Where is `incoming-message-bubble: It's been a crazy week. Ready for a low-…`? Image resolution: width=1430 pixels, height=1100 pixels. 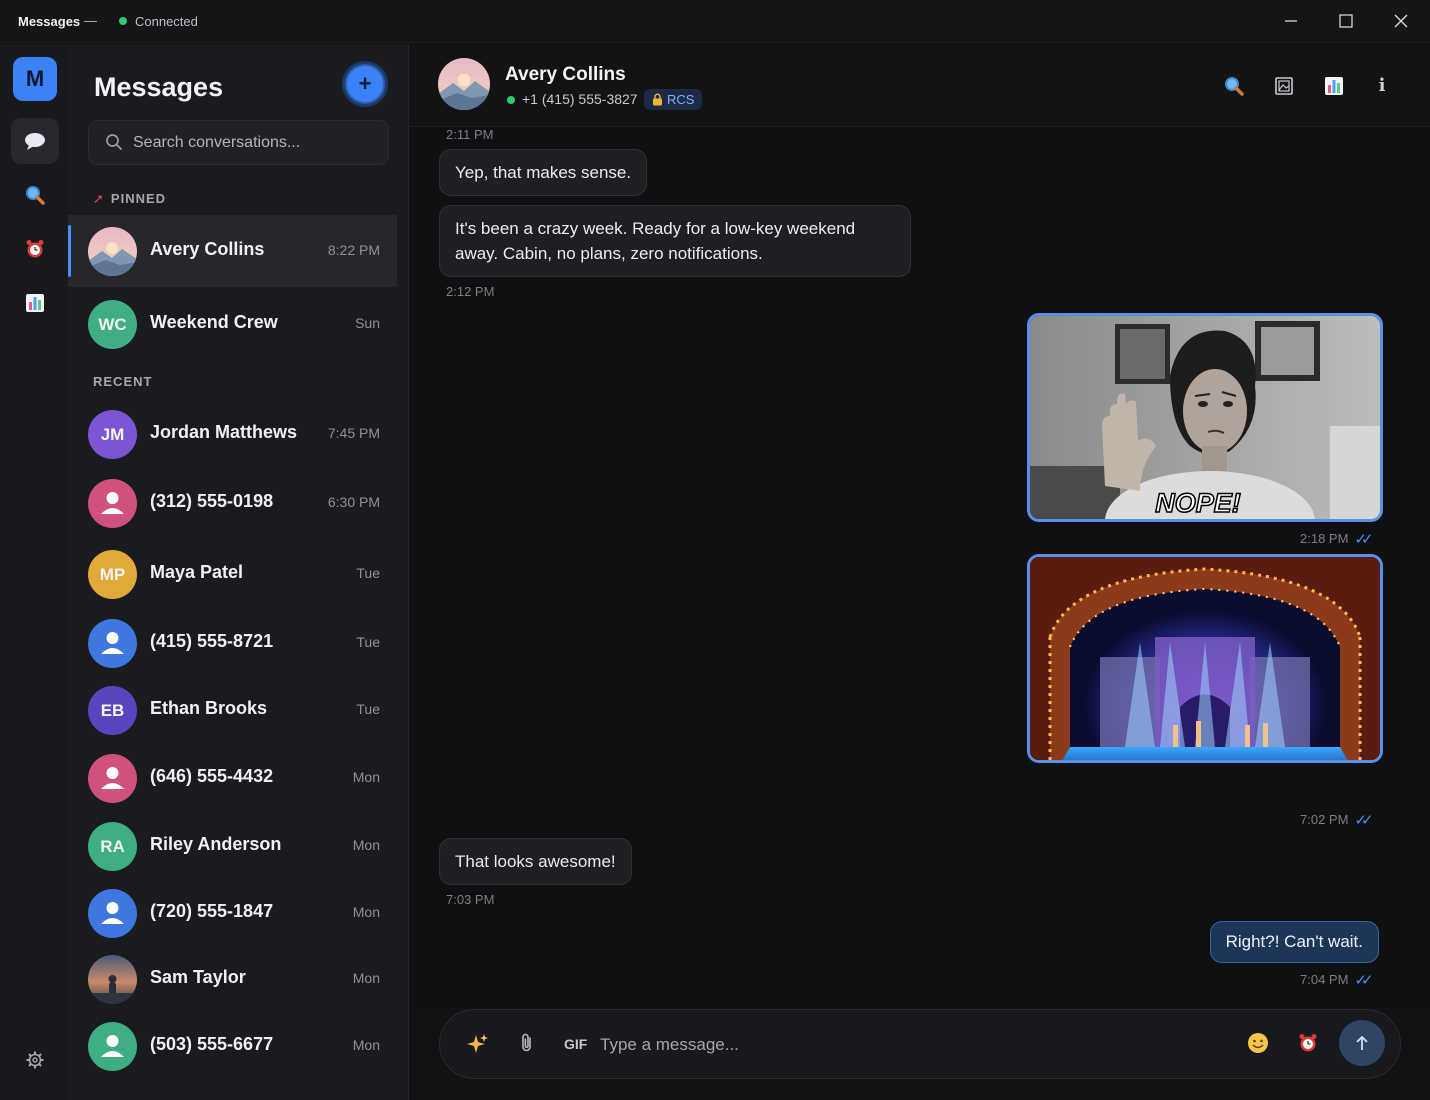
incoming-message-bubble: It's been a crazy week. Ready for a low-… is located at coordinates (675, 241).